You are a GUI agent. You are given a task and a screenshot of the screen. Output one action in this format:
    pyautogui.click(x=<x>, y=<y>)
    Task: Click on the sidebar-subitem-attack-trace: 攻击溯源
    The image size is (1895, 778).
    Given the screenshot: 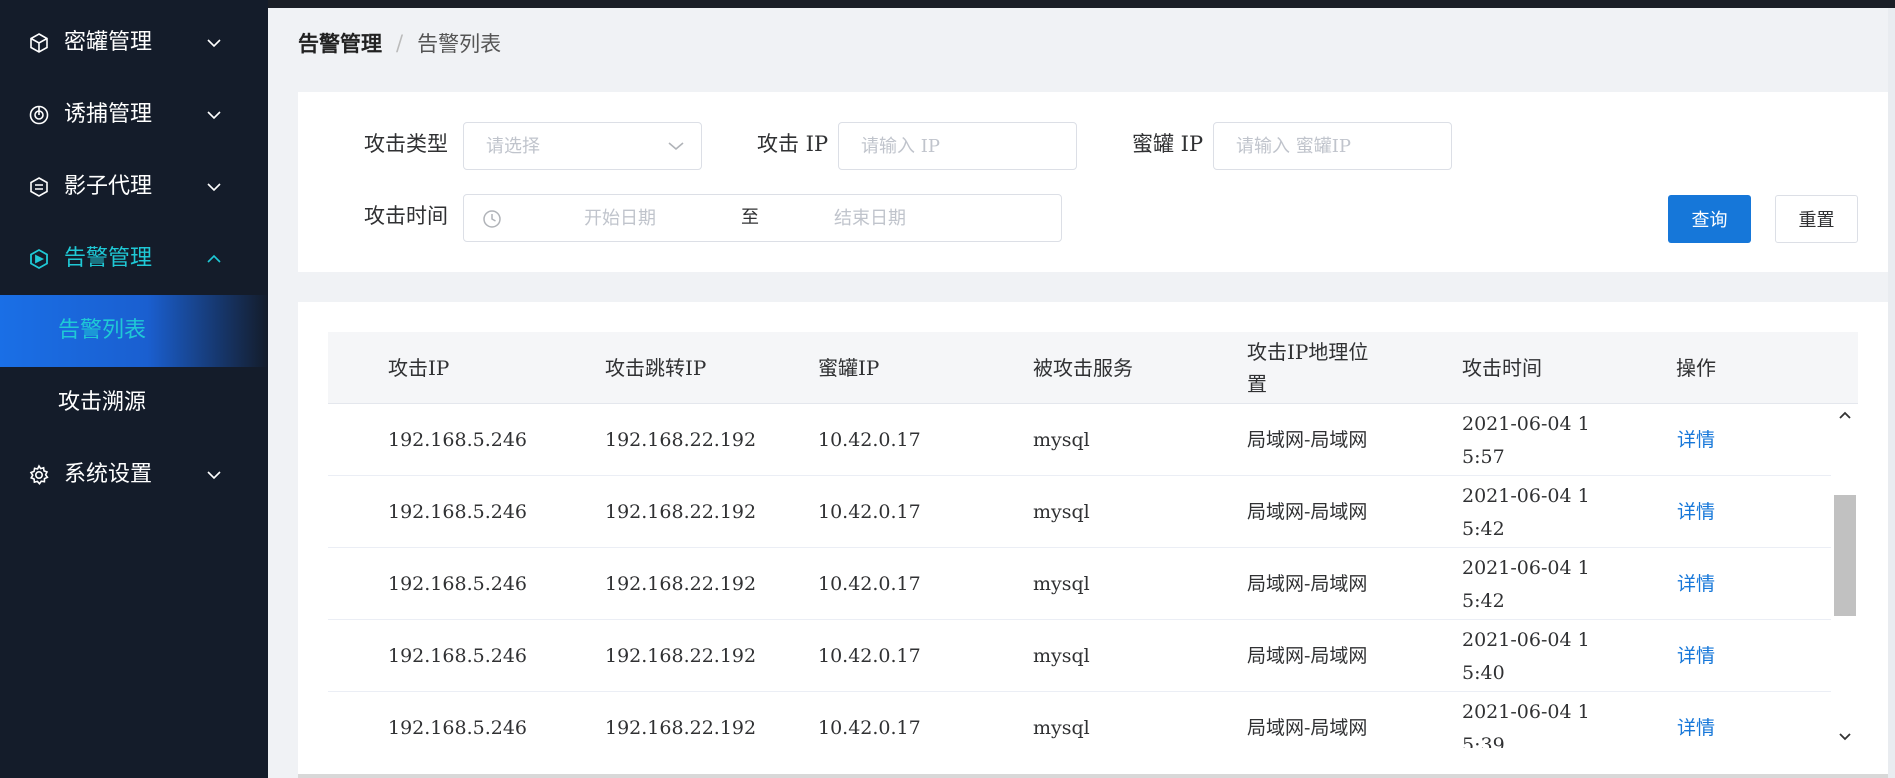 What is the action you would take?
    pyautogui.click(x=134, y=403)
    